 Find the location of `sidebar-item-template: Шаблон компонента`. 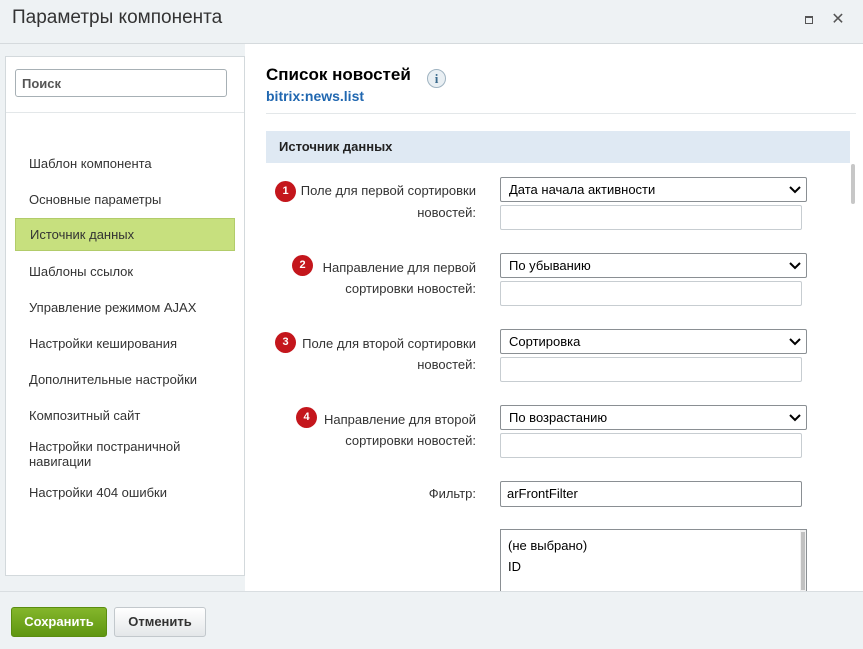

sidebar-item-template: Шаблон компонента is located at coordinates (125, 163).